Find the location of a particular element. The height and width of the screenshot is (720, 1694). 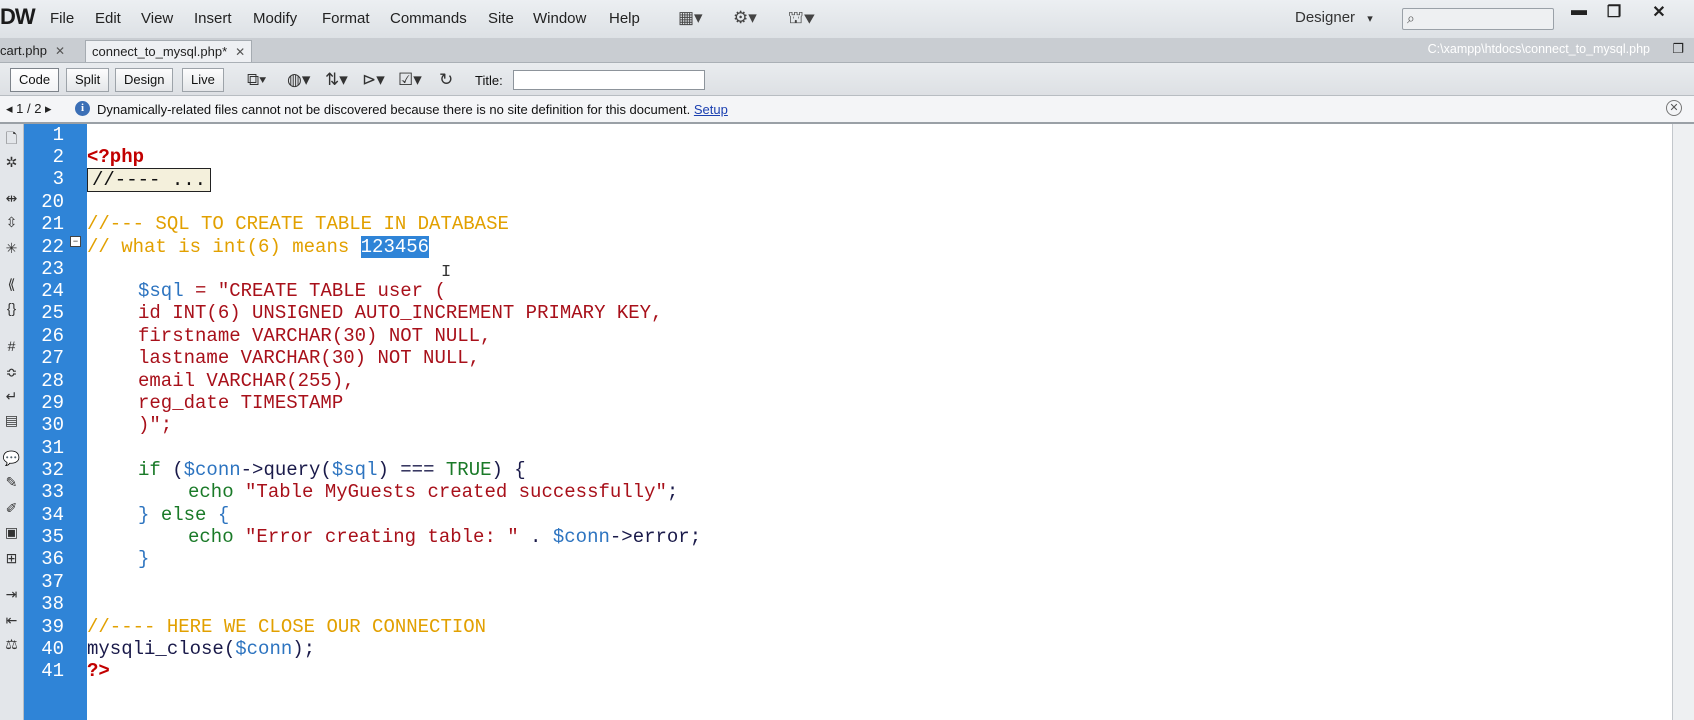

workspace-switcher: Designer ▾ is located at coordinates (1334, 17).